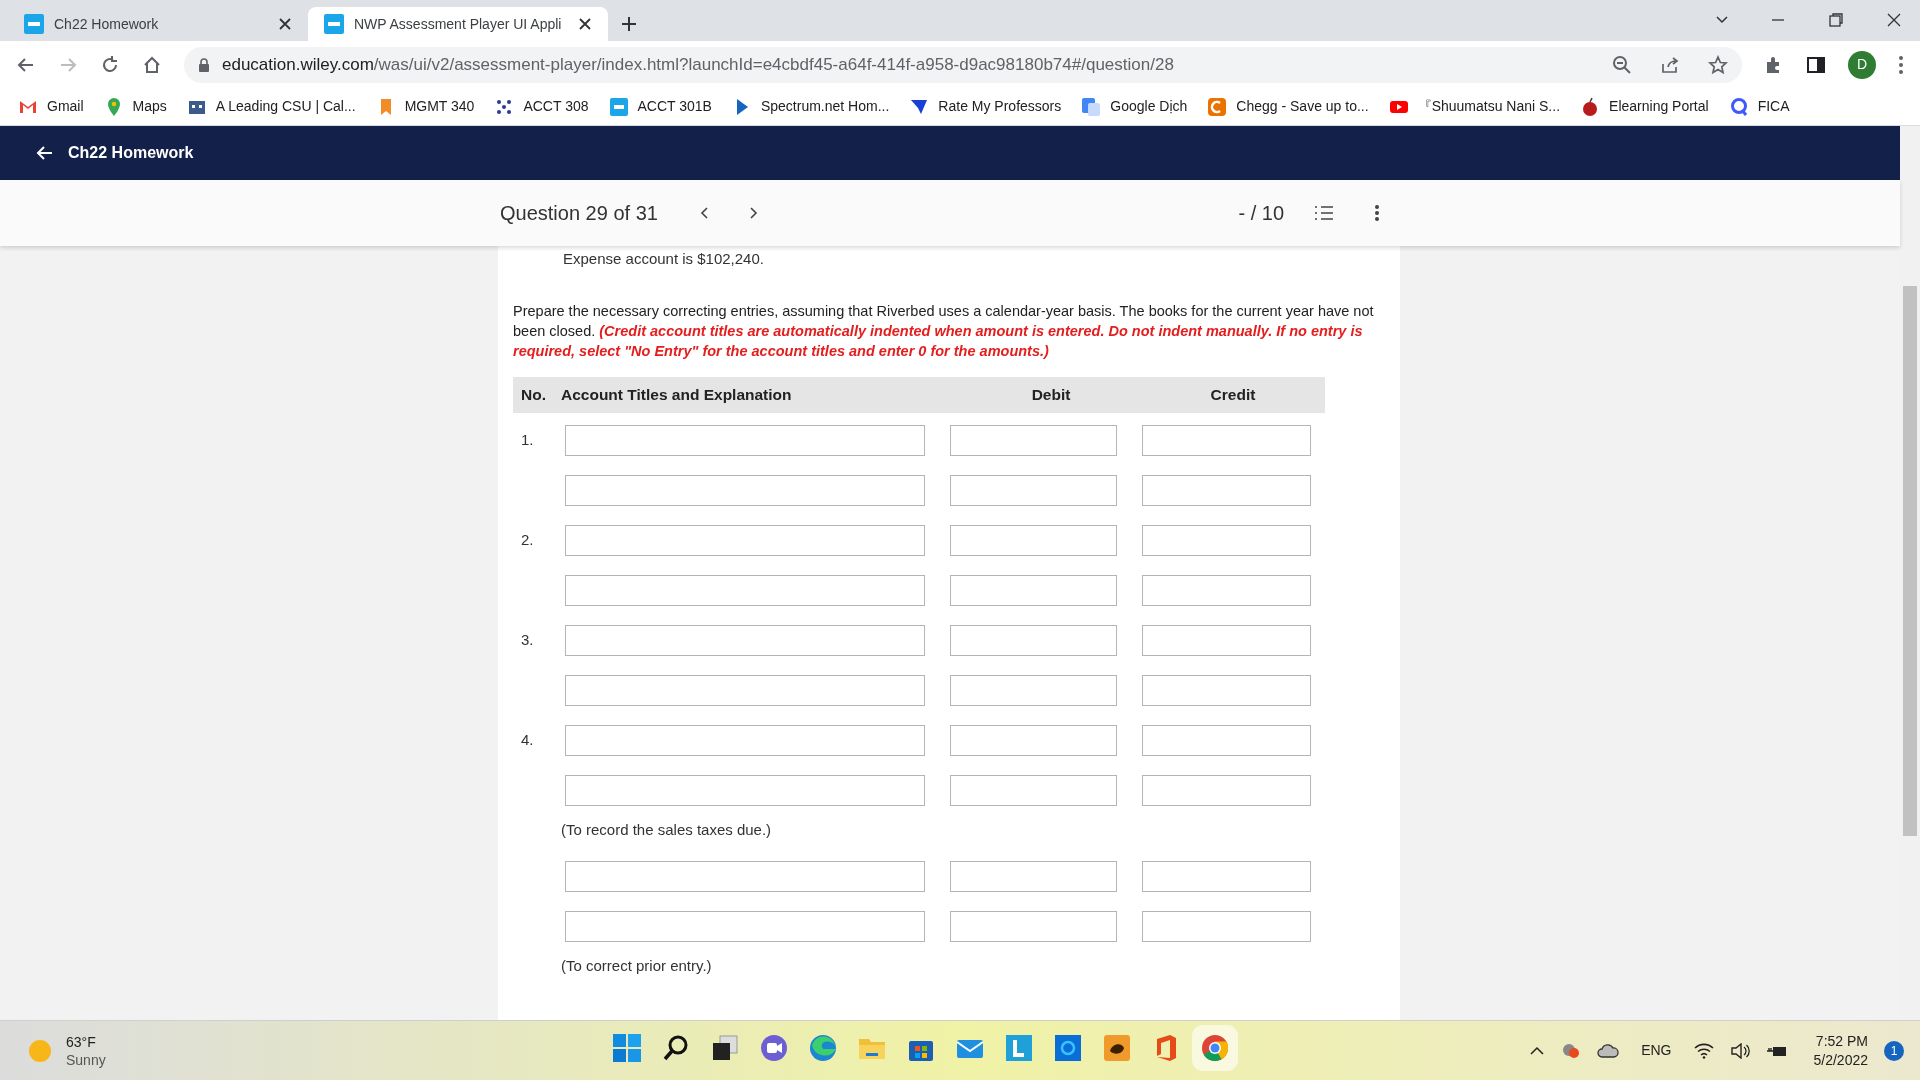 This screenshot has height=1080, width=1920. What do you see at coordinates (1571, 1050) in the screenshot?
I see `app-tray-icon` at bounding box center [1571, 1050].